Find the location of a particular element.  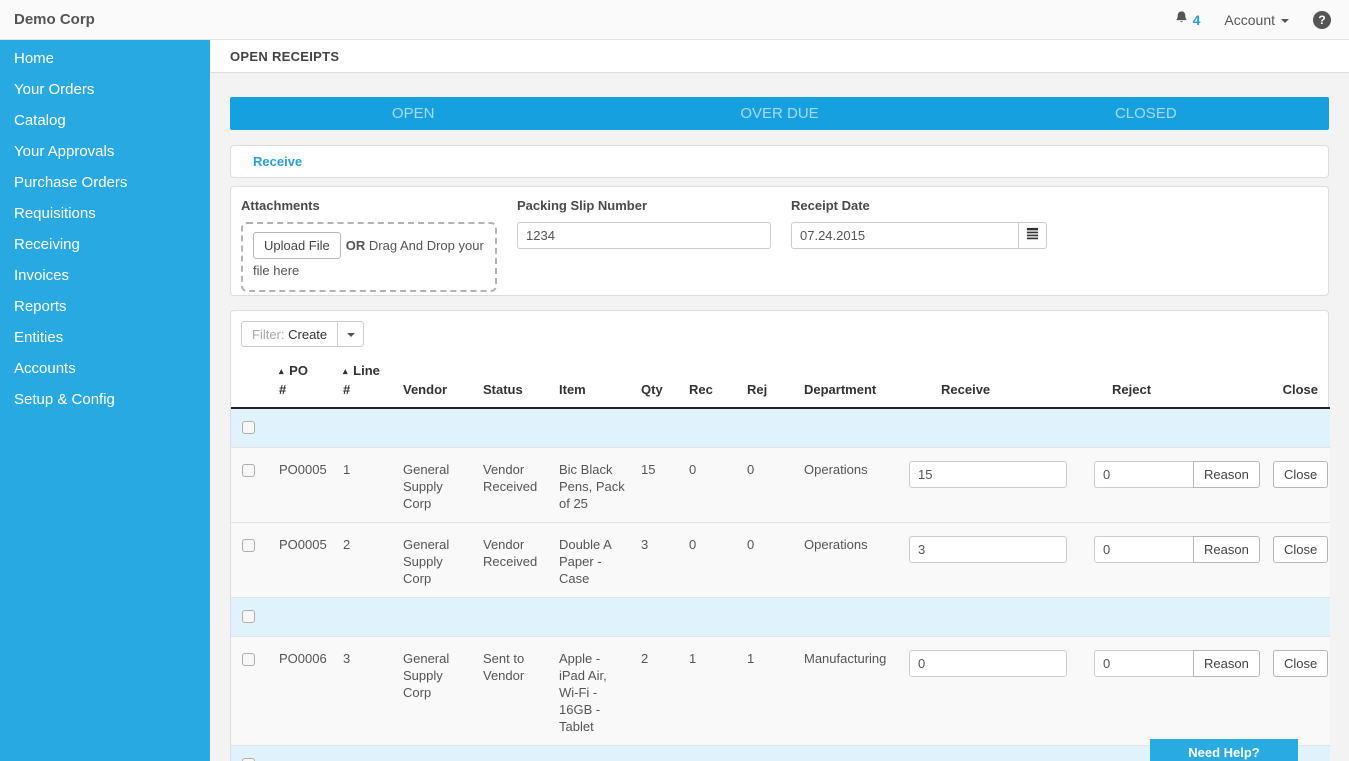

receipt-date-input is located at coordinates (905, 235).